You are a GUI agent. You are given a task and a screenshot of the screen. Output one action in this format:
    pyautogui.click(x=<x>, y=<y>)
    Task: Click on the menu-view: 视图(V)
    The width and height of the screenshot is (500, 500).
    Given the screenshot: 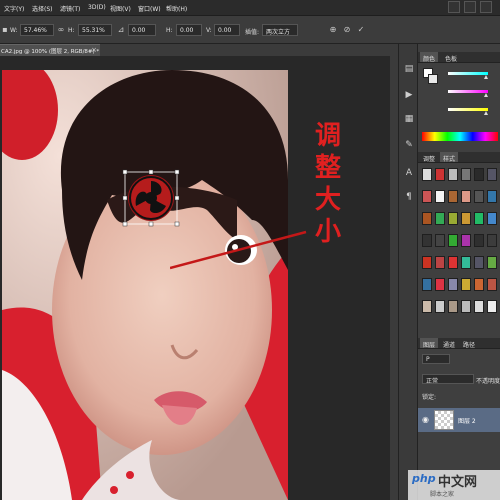 What is the action you would take?
    pyautogui.click(x=120, y=8)
    